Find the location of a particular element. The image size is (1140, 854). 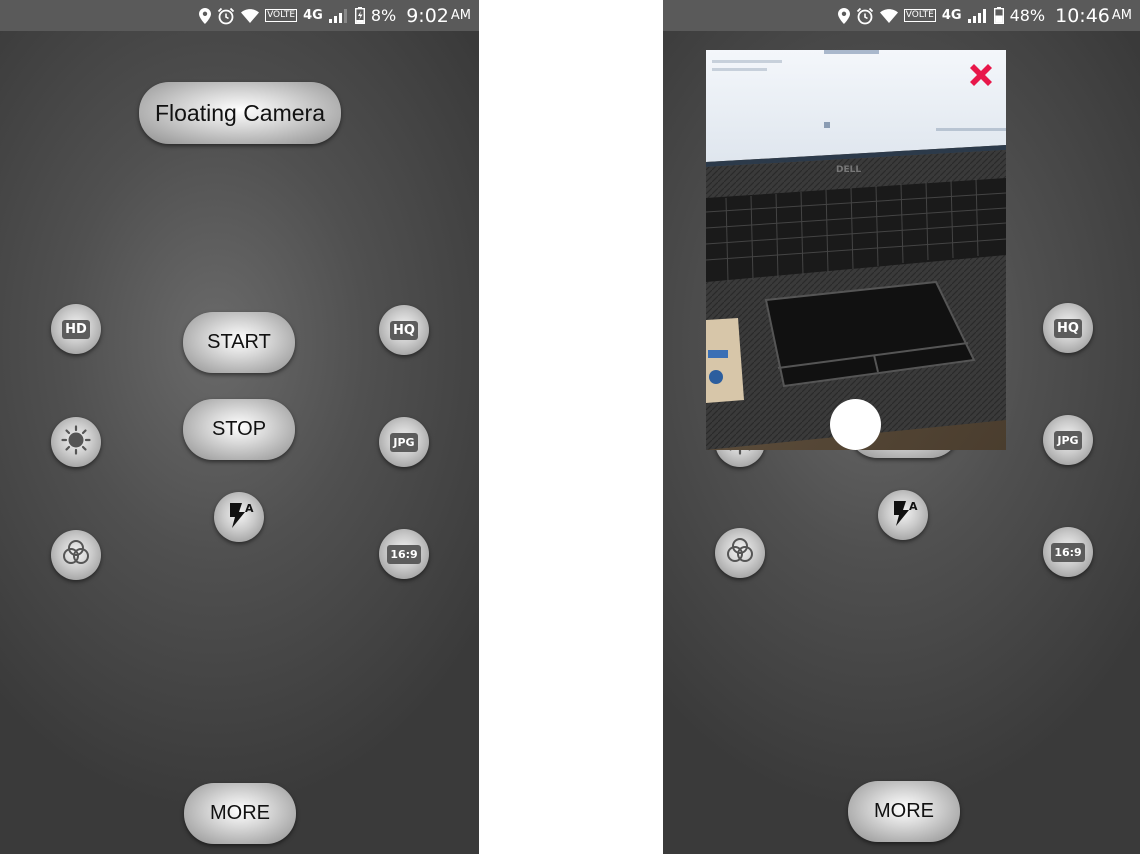

battery-percent: 48% is located at coordinates (1027, 15).